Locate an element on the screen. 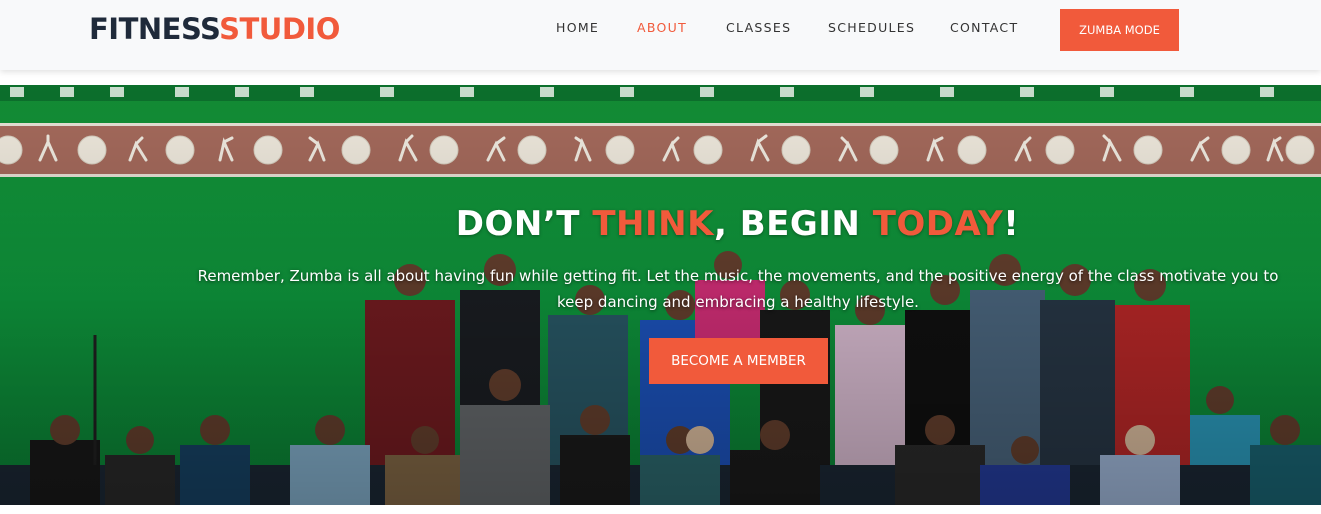  nav-classes: CLASSES is located at coordinates (758, 27).